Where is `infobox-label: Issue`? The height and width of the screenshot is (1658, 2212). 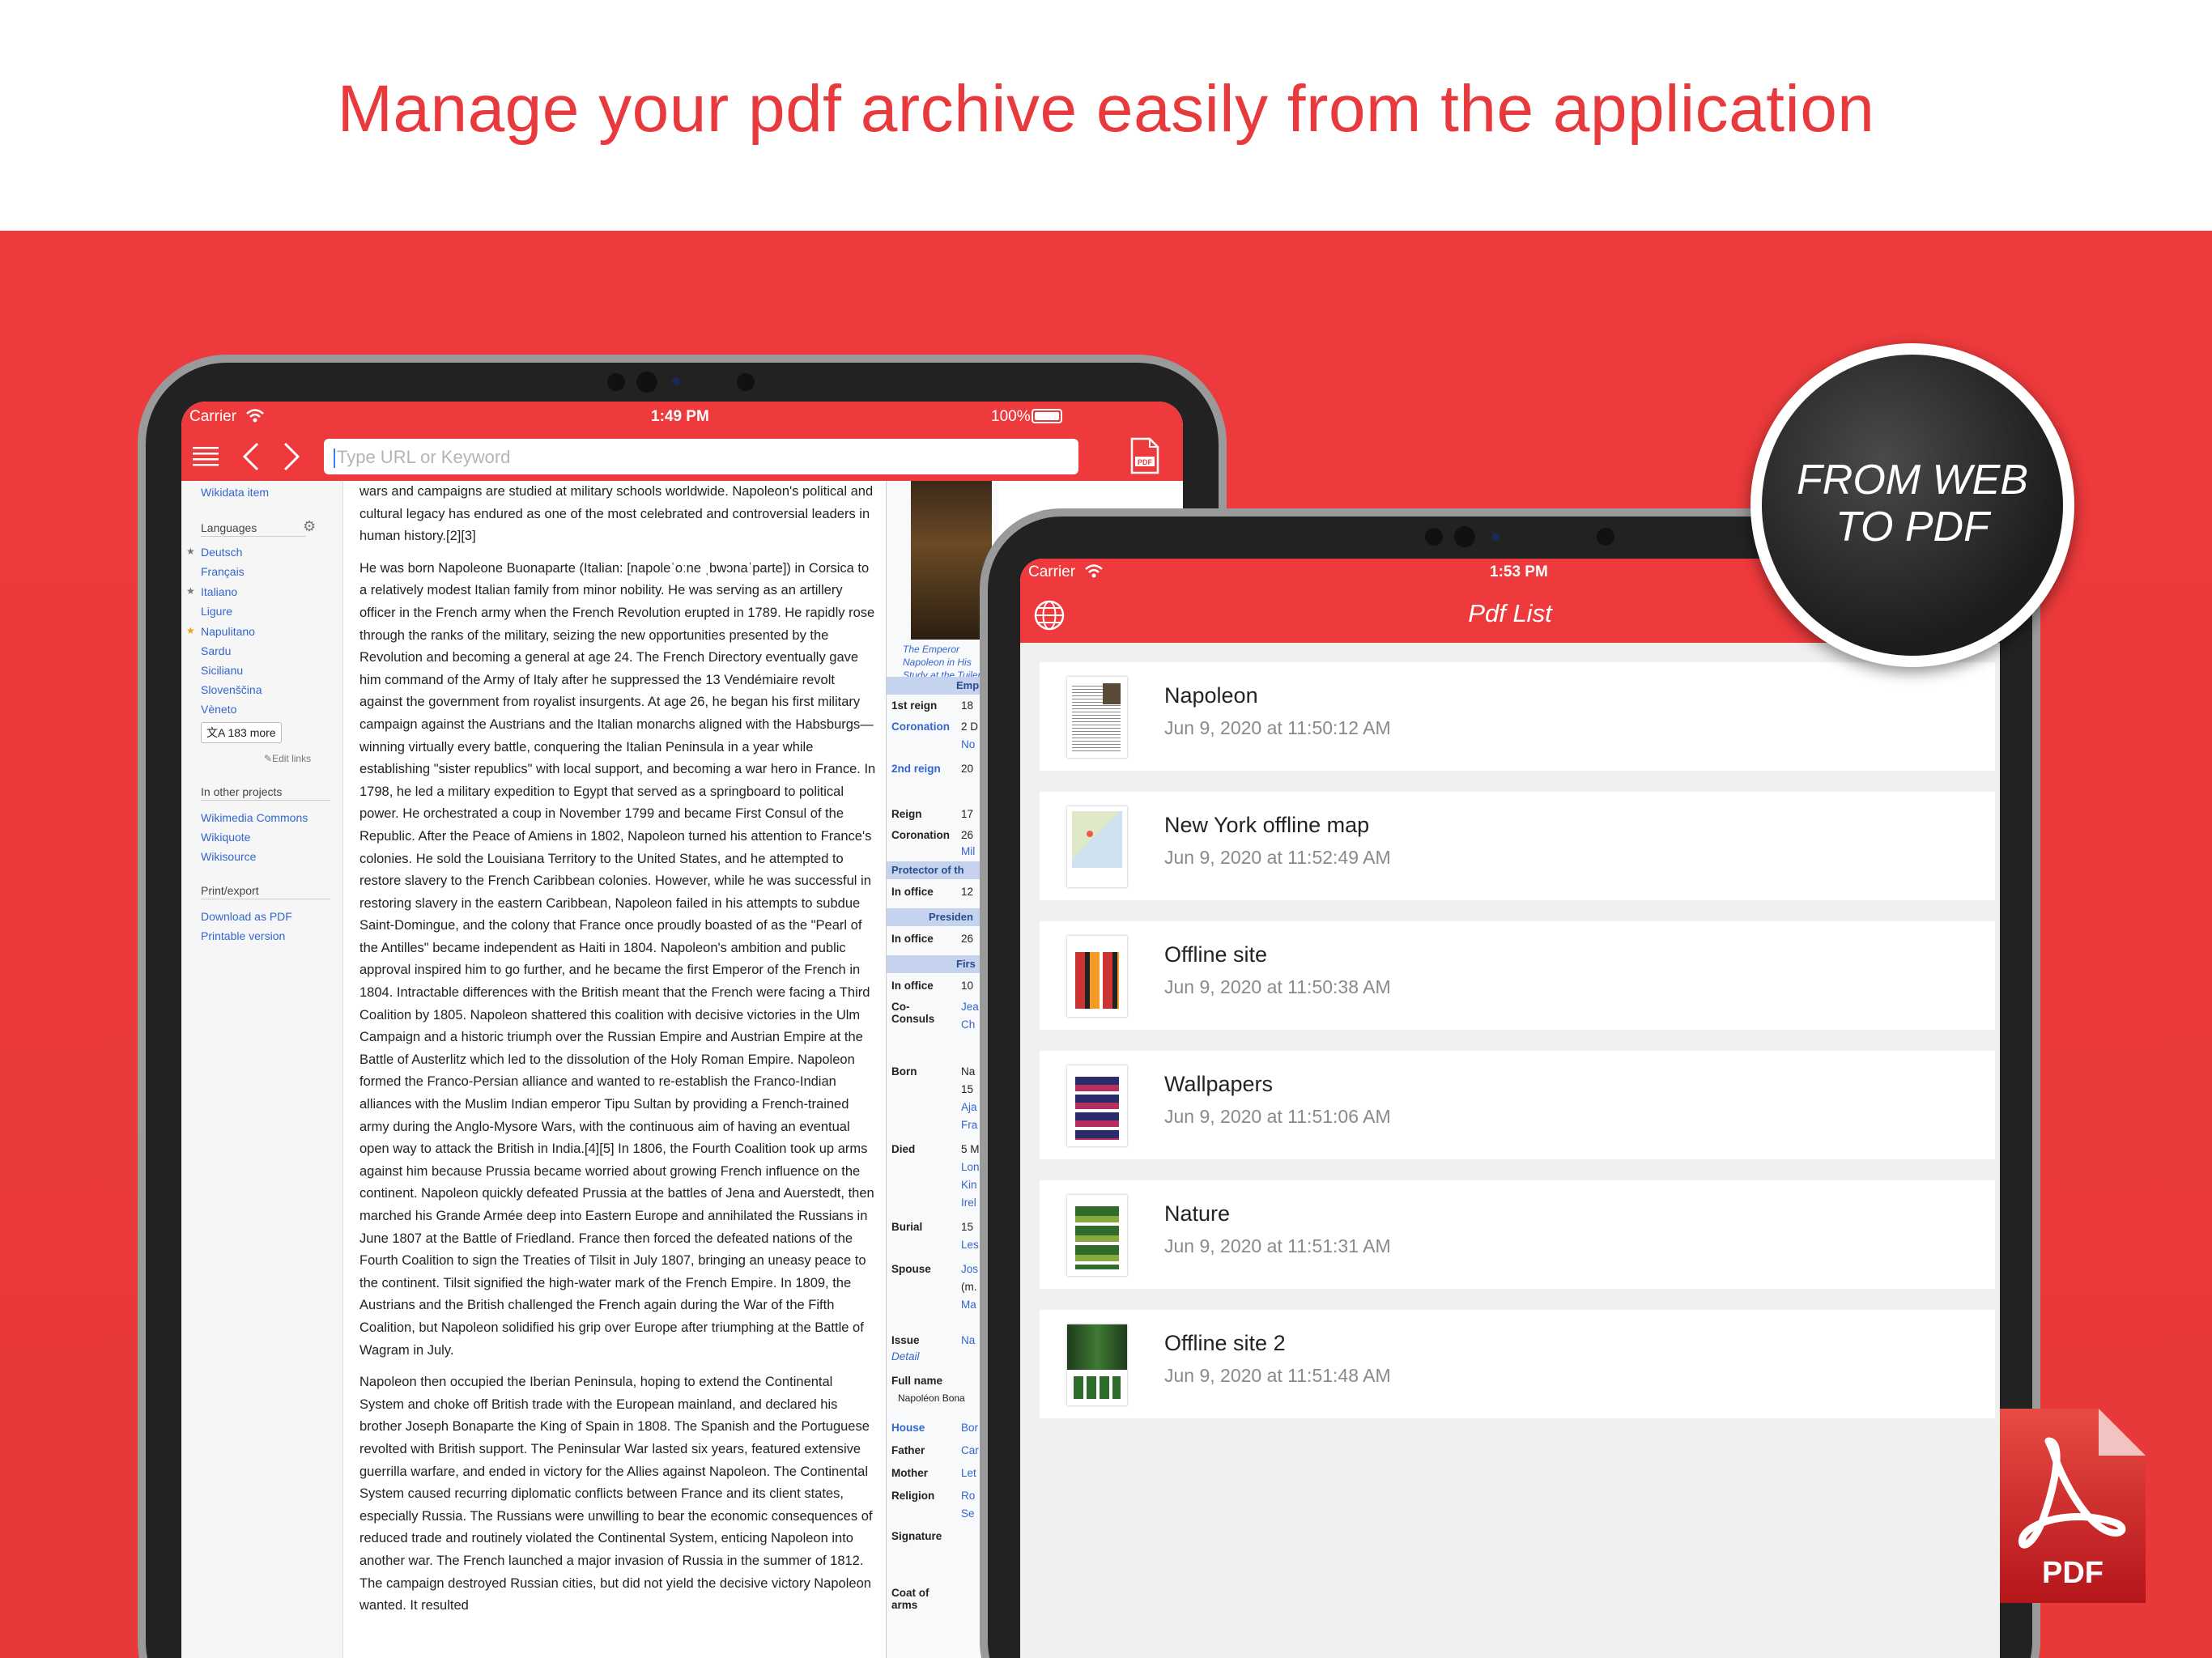 infobox-label: Issue is located at coordinates (906, 1340).